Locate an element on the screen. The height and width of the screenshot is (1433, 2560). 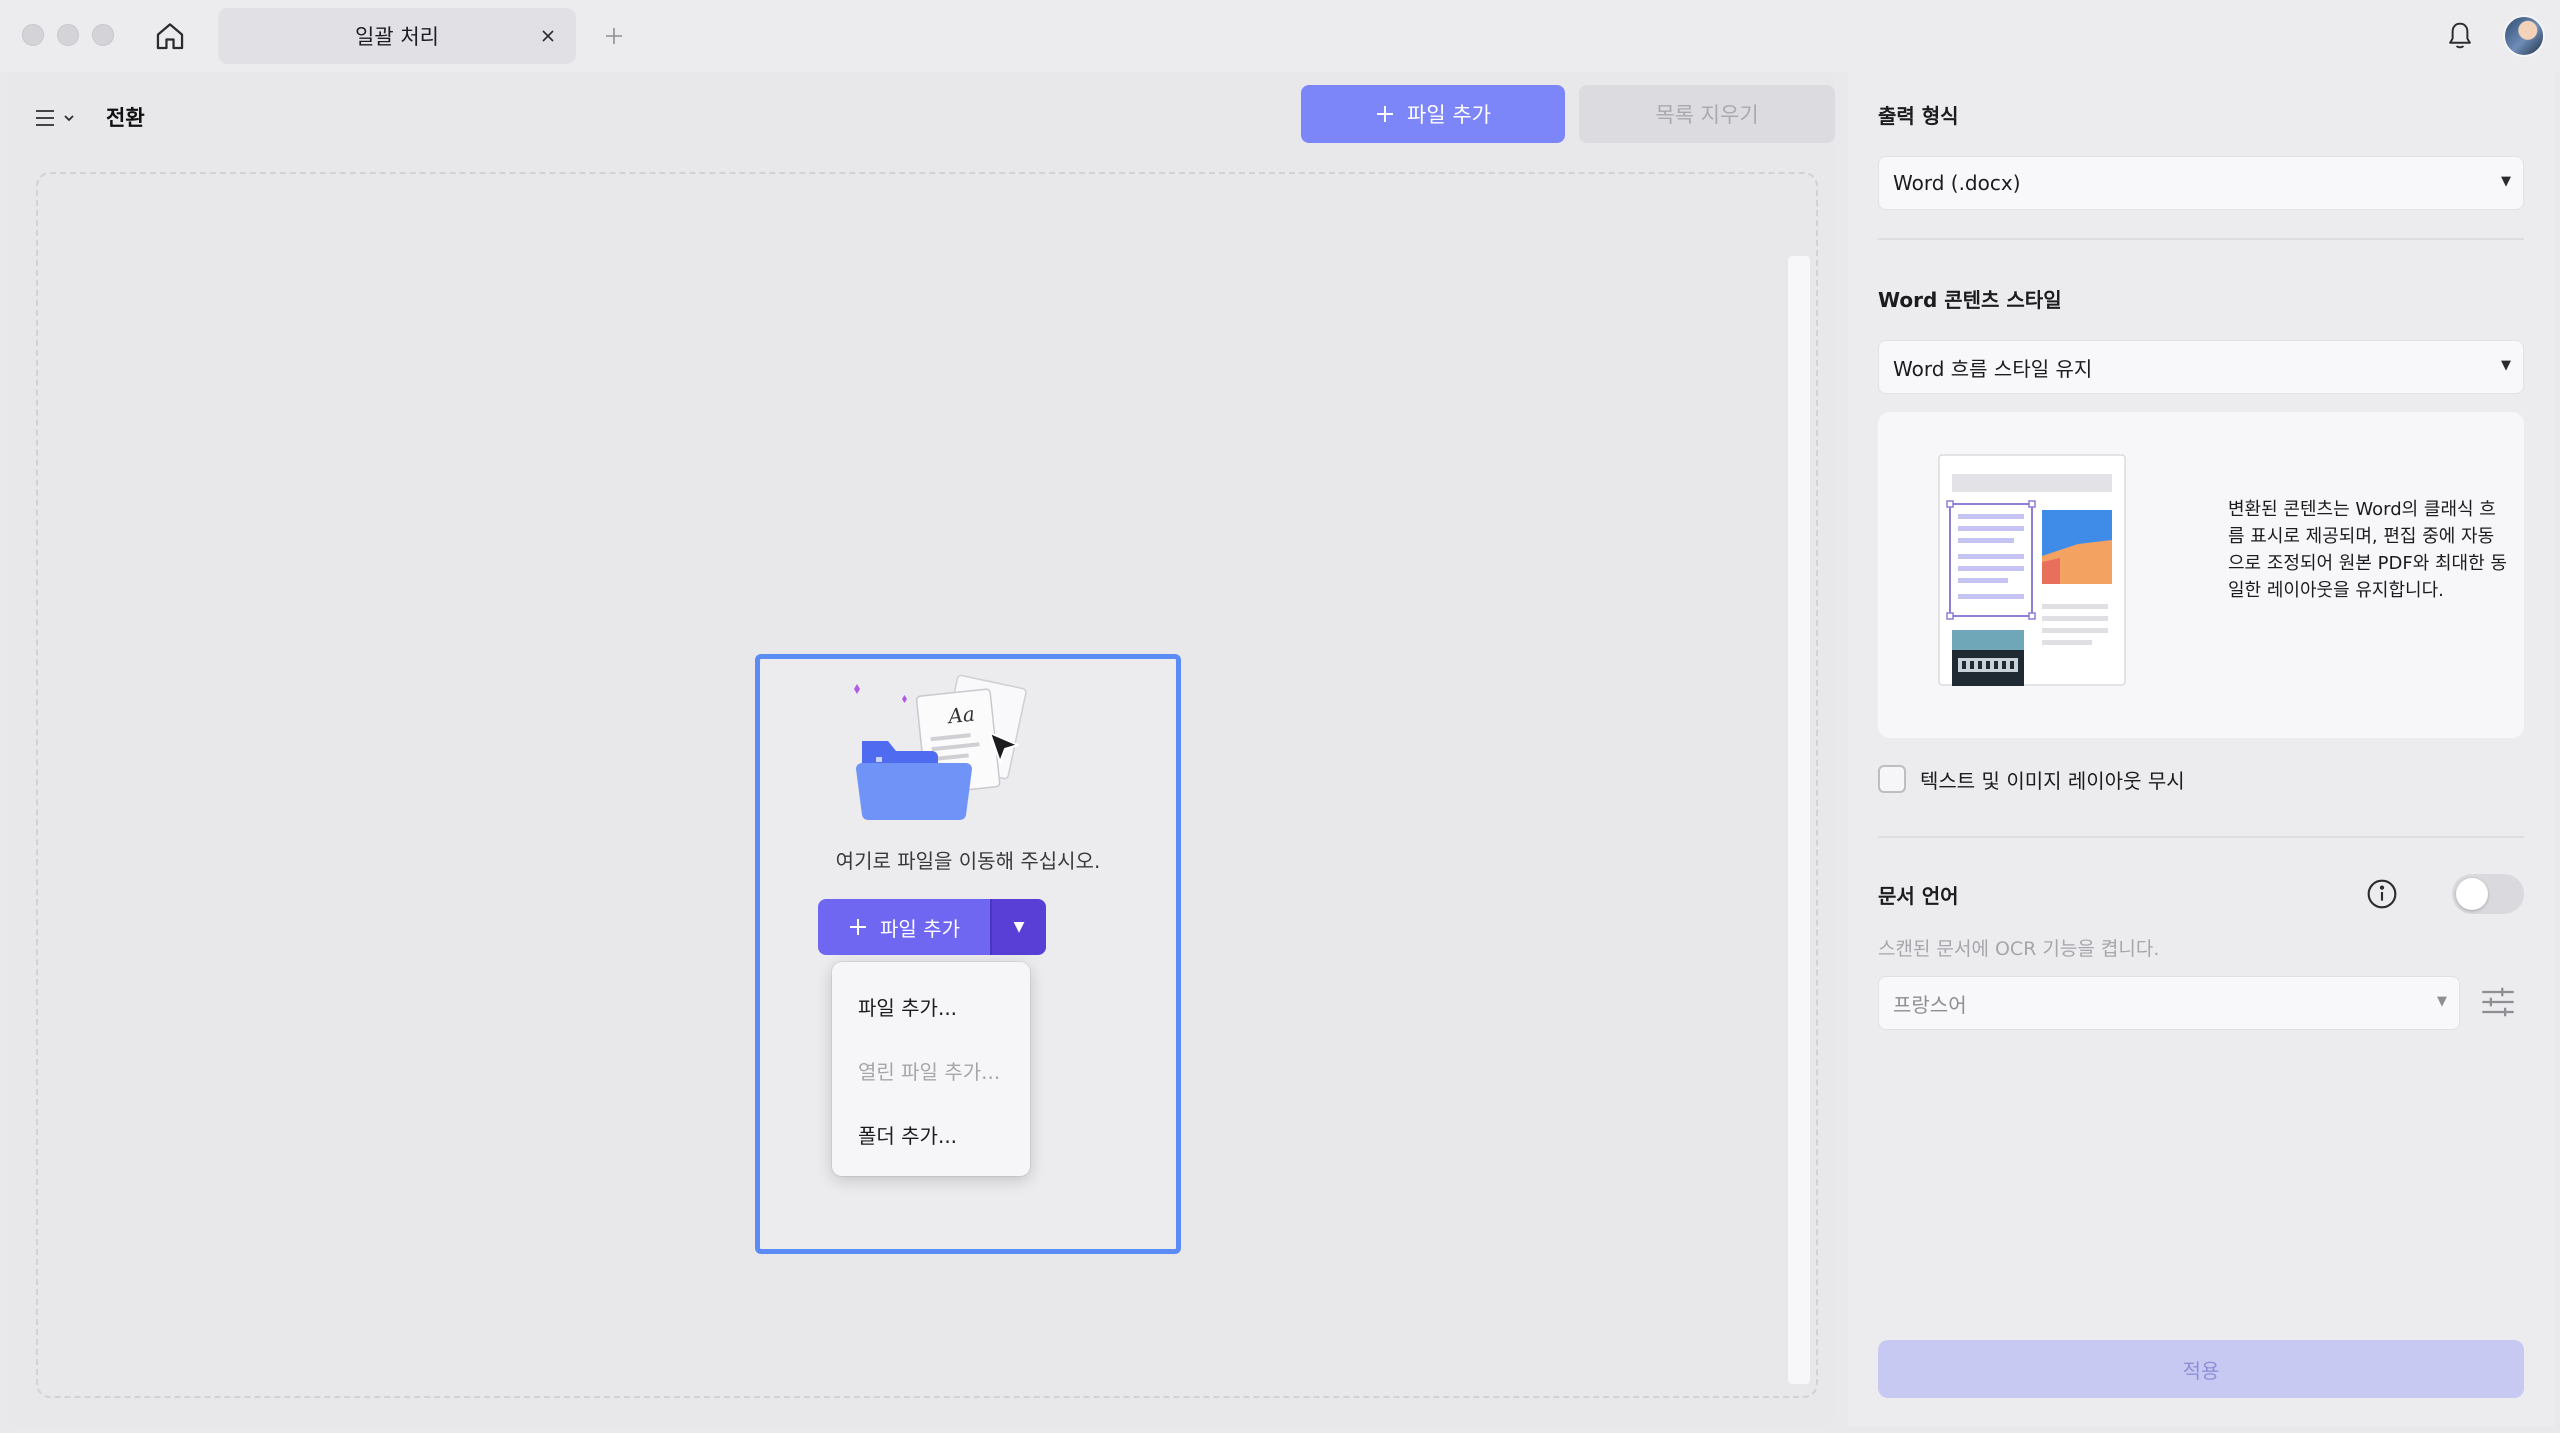
language-select: 프랑스어 ▼ is located at coordinates (2169, 1003).